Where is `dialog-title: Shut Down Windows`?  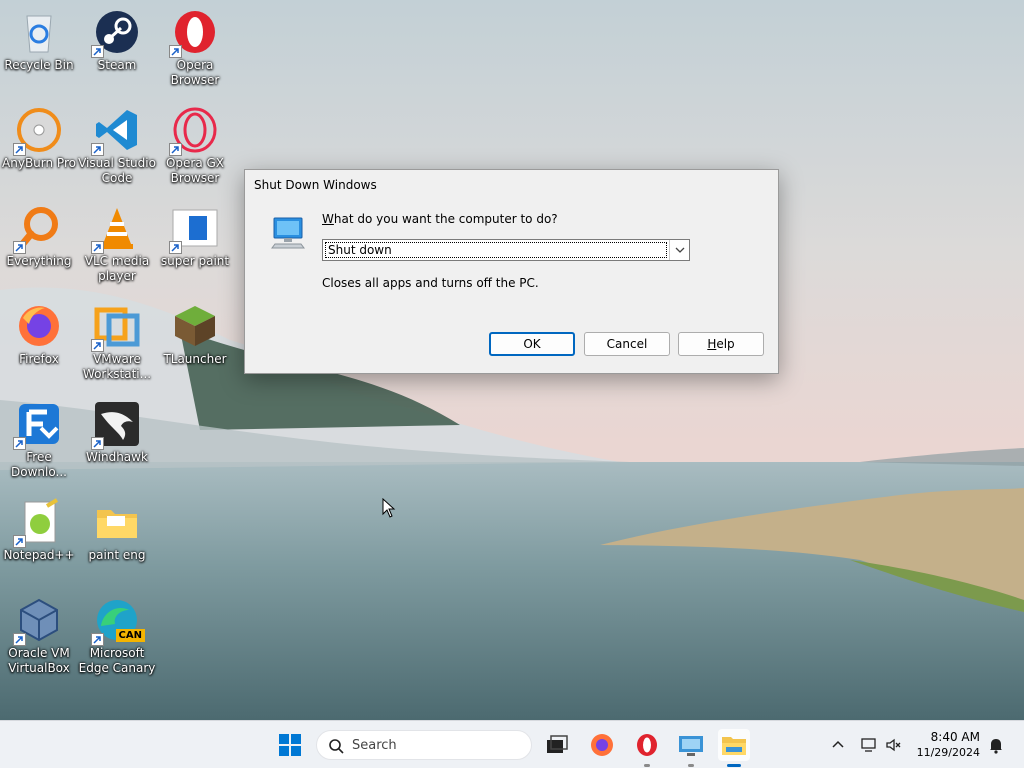 dialog-title: Shut Down Windows is located at coordinates (315, 185).